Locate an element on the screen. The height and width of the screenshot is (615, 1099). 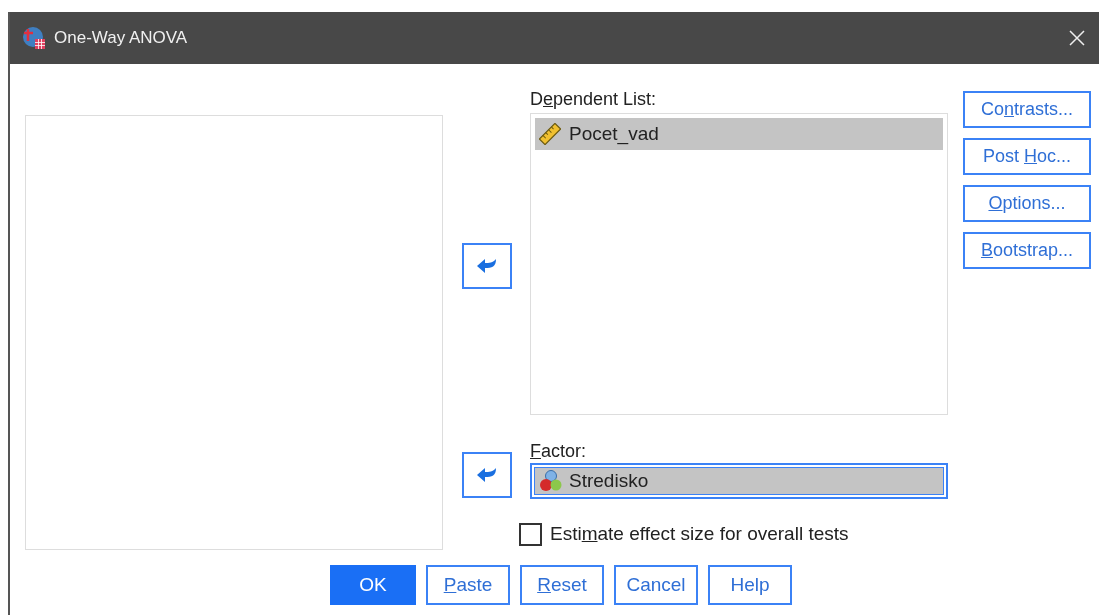
checkbox is located at coordinates (530, 534).